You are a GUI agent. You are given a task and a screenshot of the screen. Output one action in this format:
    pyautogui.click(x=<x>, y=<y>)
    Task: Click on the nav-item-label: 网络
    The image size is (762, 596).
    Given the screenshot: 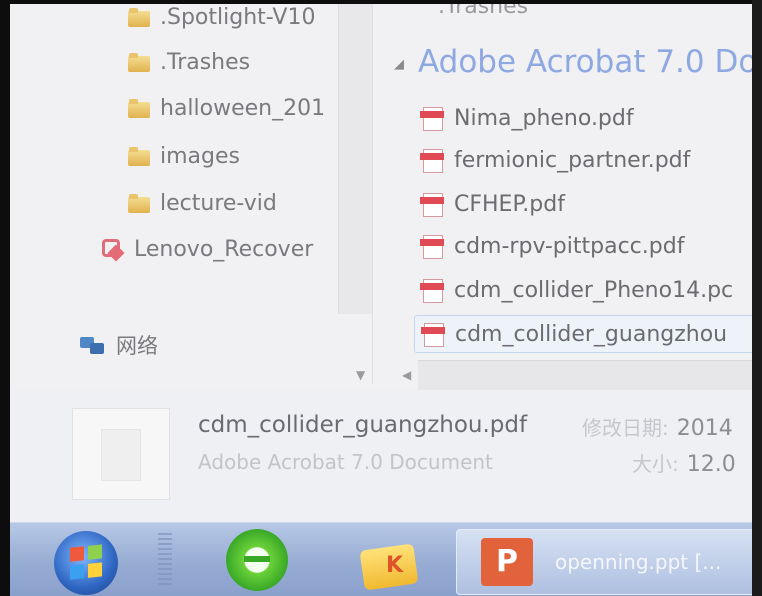 What is the action you would take?
    pyautogui.click(x=137, y=346)
    